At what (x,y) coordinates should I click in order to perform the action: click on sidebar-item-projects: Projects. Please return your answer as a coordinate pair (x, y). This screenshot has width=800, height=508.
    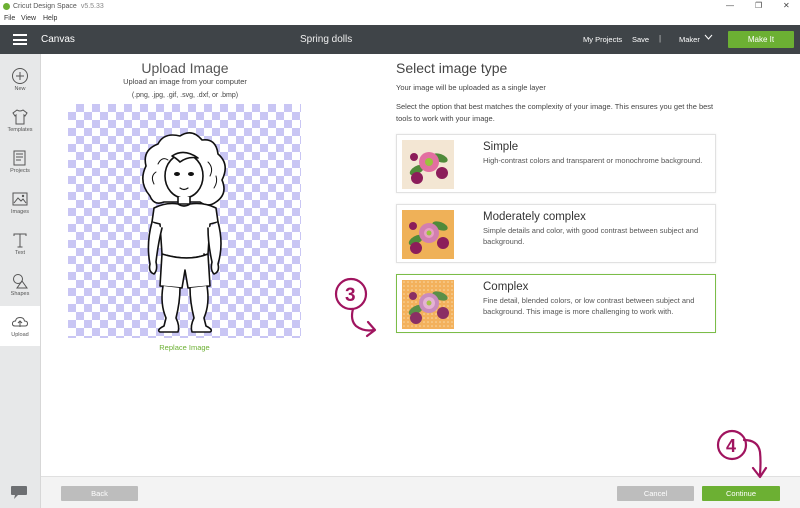
    Looking at the image, I should click on (20, 162).